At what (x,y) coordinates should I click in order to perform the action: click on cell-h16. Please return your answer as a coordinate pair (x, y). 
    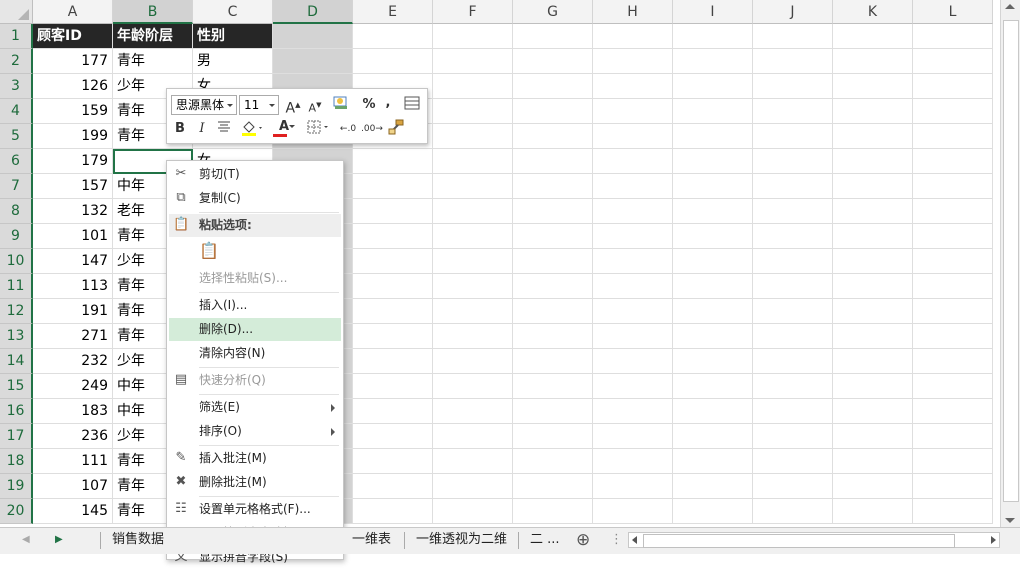
    Looking at the image, I should click on (633, 411).